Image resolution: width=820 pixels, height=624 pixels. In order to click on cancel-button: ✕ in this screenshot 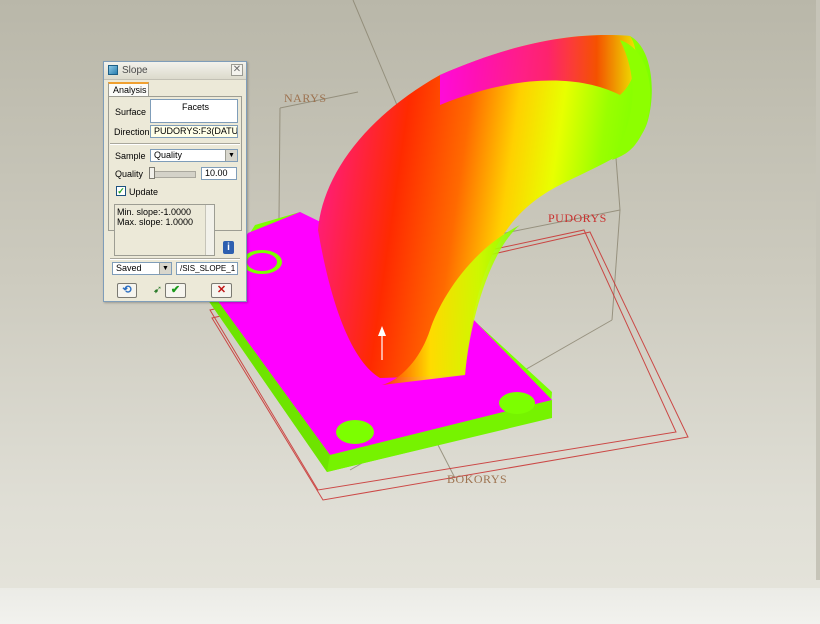, I will do `click(221, 290)`.